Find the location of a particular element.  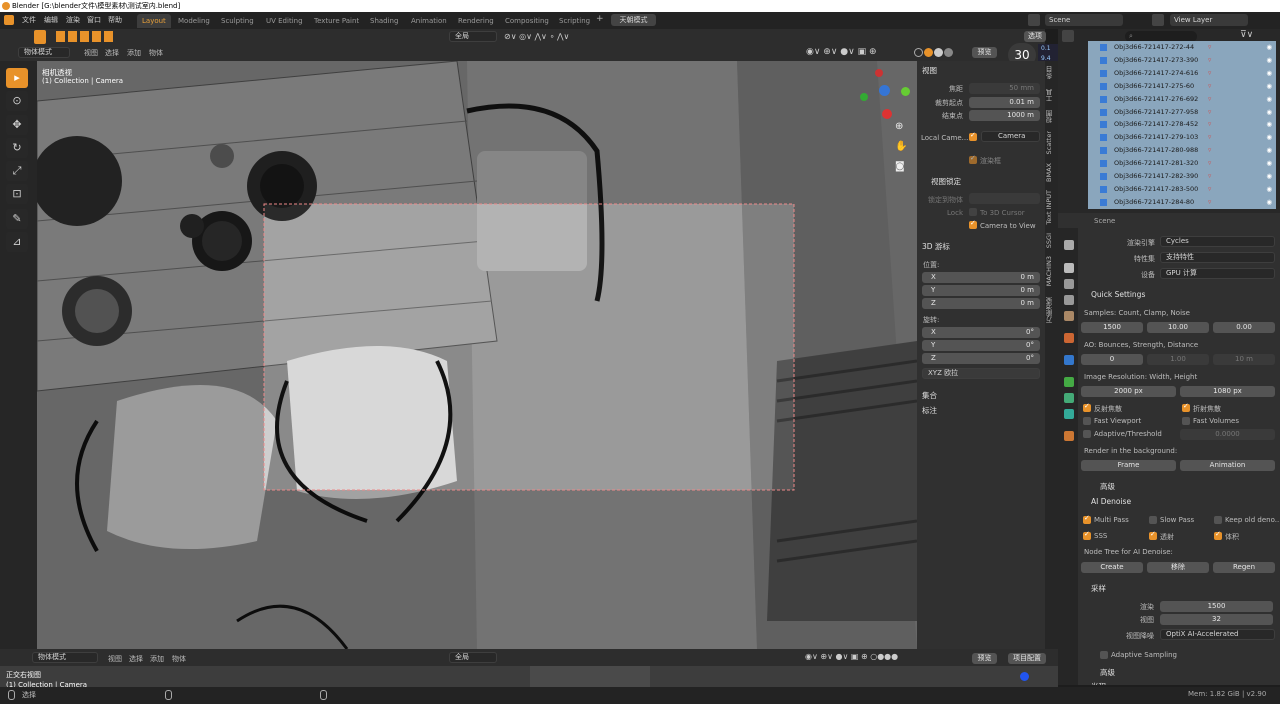

resolution-height-field: 1080 px is located at coordinates (1227, 391).